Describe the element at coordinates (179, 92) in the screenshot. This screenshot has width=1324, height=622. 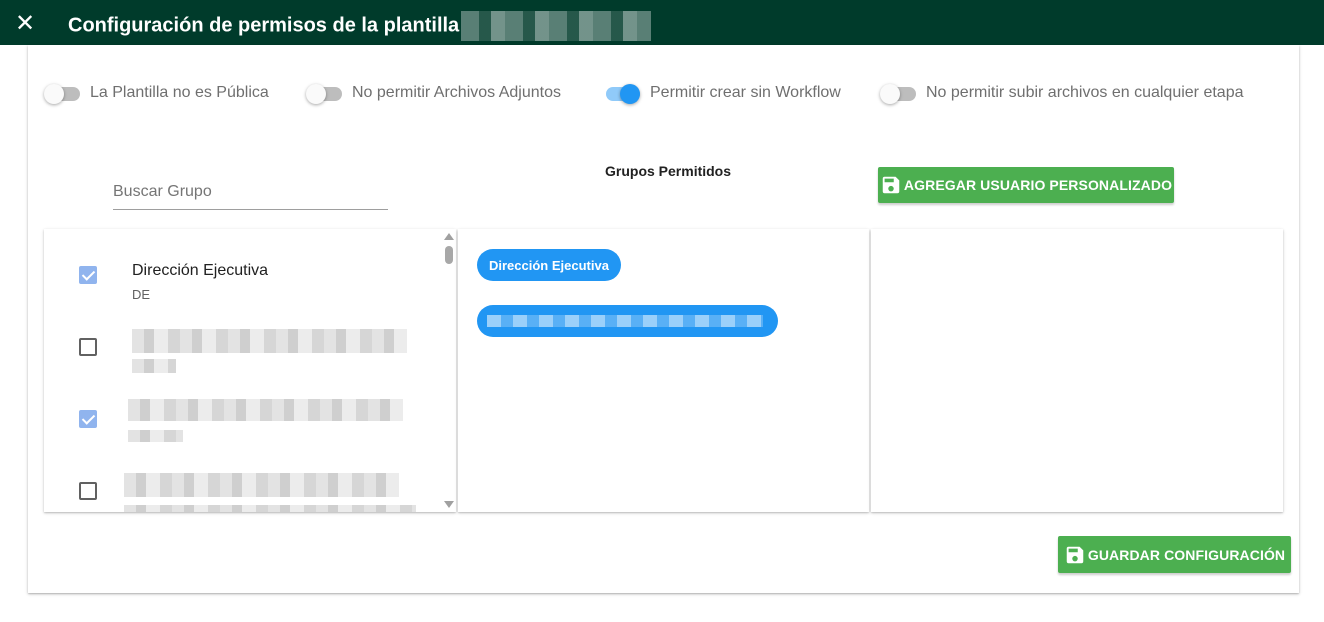
I see `toggle-label: La Plantilla no es Pública` at that location.